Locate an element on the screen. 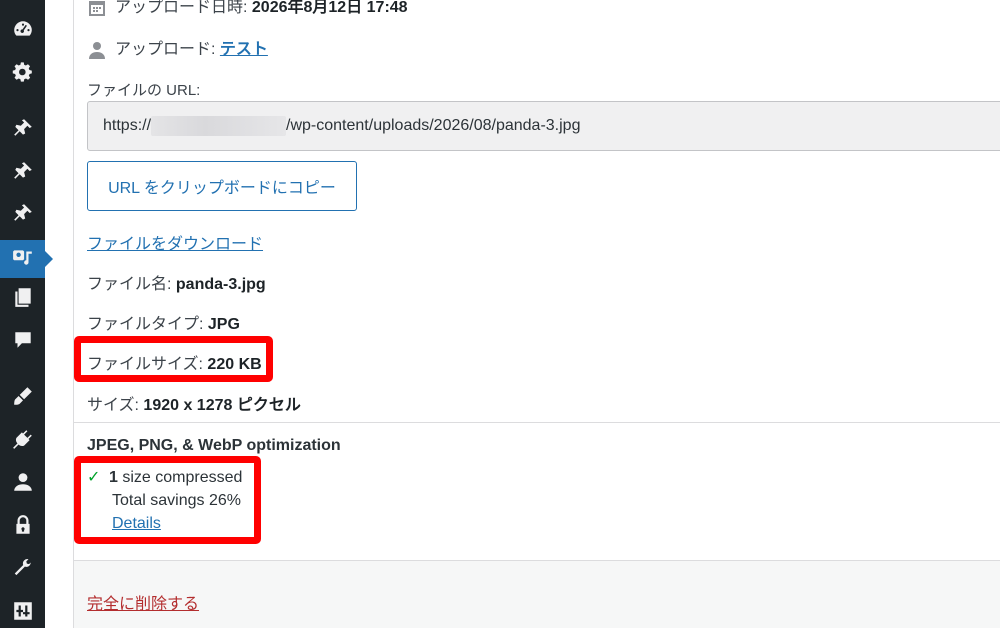 The height and width of the screenshot is (628, 1000). gear-icon is located at coordinates (23, 74).